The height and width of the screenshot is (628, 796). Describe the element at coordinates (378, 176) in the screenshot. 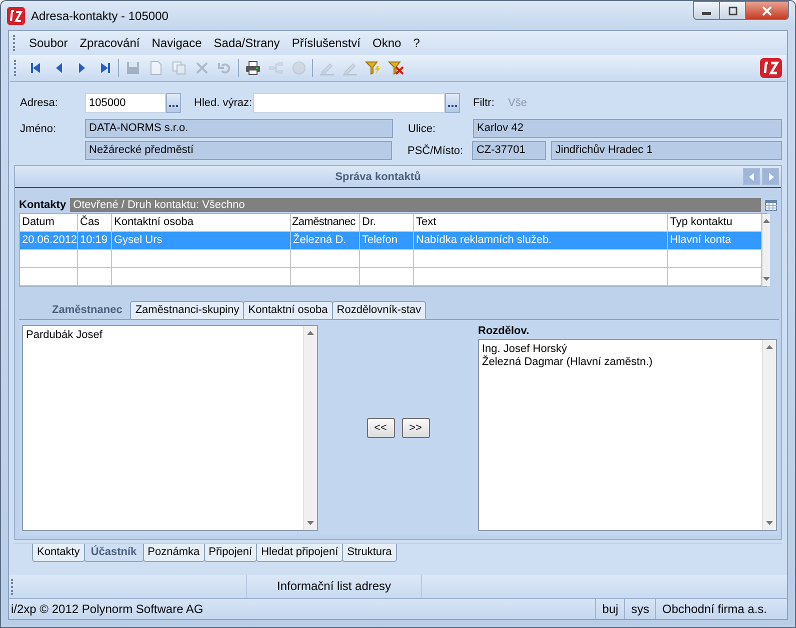

I see `panel-title: Správa kontaktů` at that location.